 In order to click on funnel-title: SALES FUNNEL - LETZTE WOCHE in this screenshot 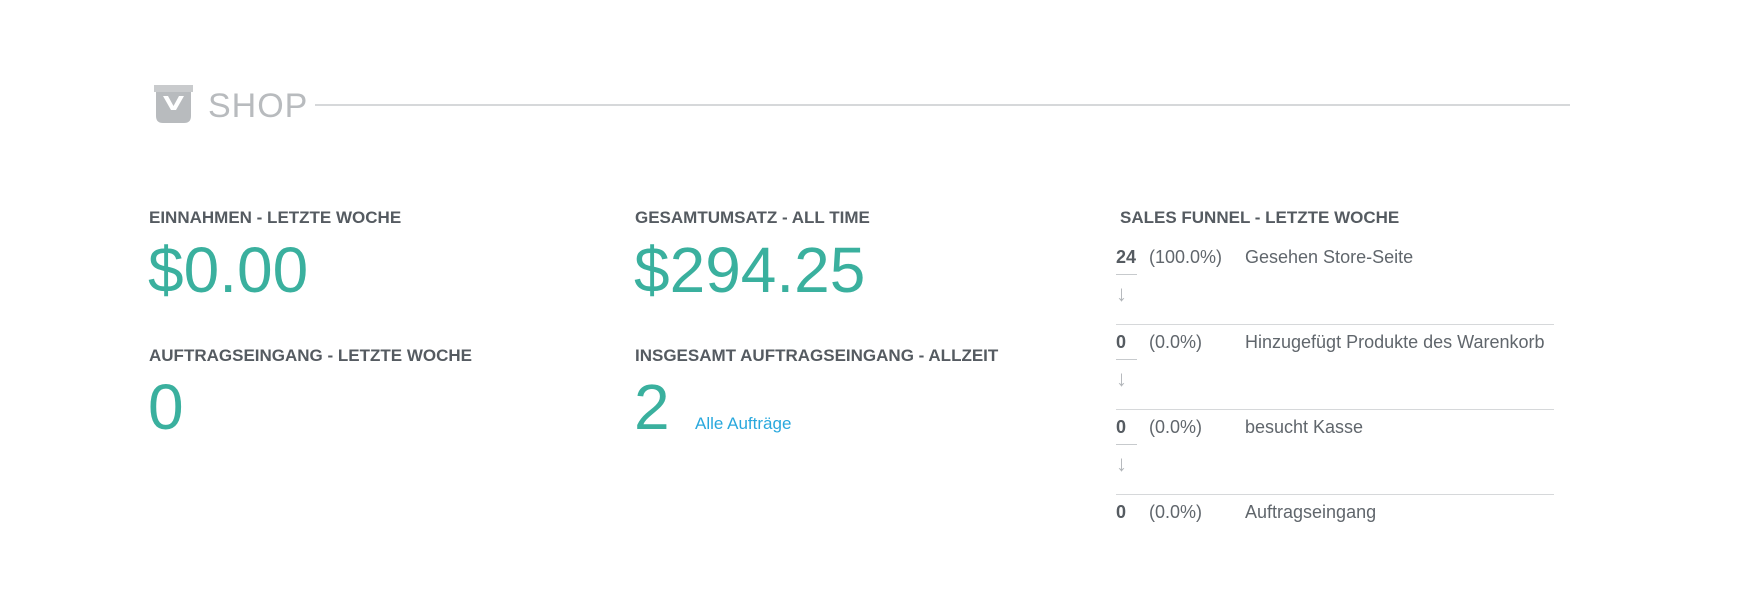, I will do `click(1260, 217)`.